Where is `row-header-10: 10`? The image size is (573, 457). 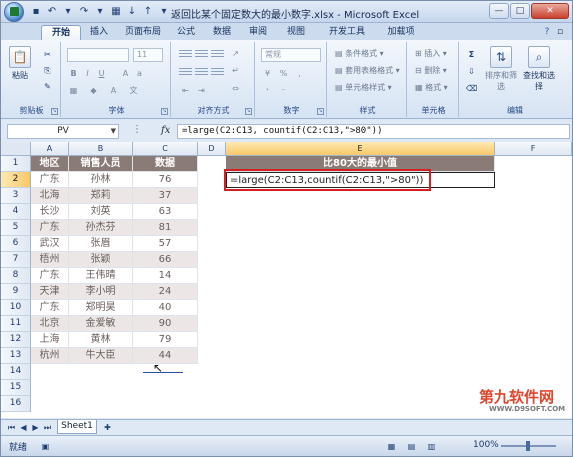
row-header-10: 10 is located at coordinates (16, 308).